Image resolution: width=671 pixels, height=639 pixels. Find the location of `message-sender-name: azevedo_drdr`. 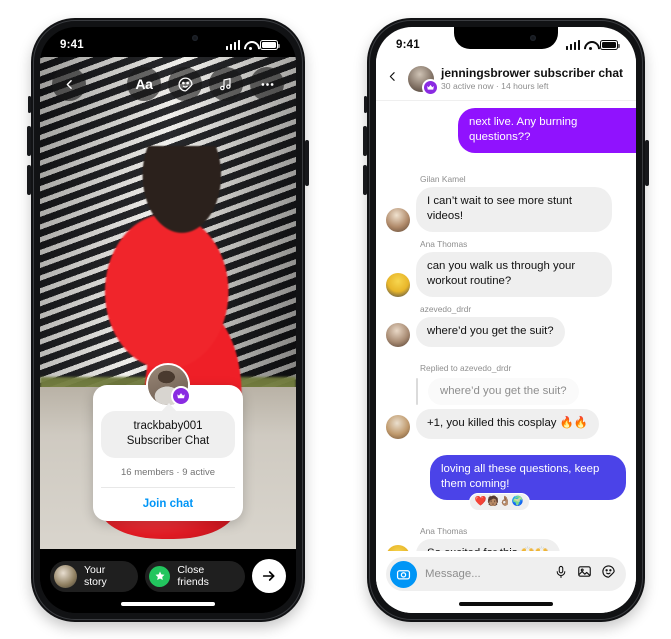

message-sender-name: azevedo_drdr is located at coordinates (446, 309).